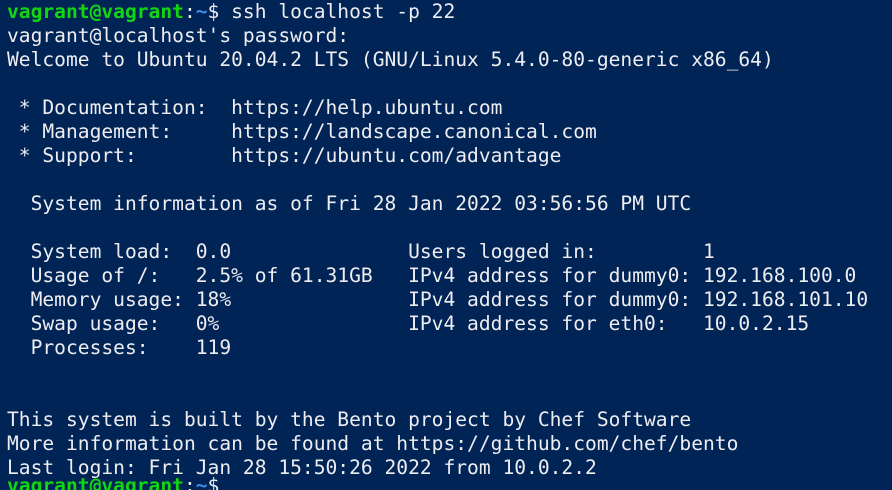  What do you see at coordinates (189, 482) in the screenshot?
I see `final-prompt-colon: :` at bounding box center [189, 482].